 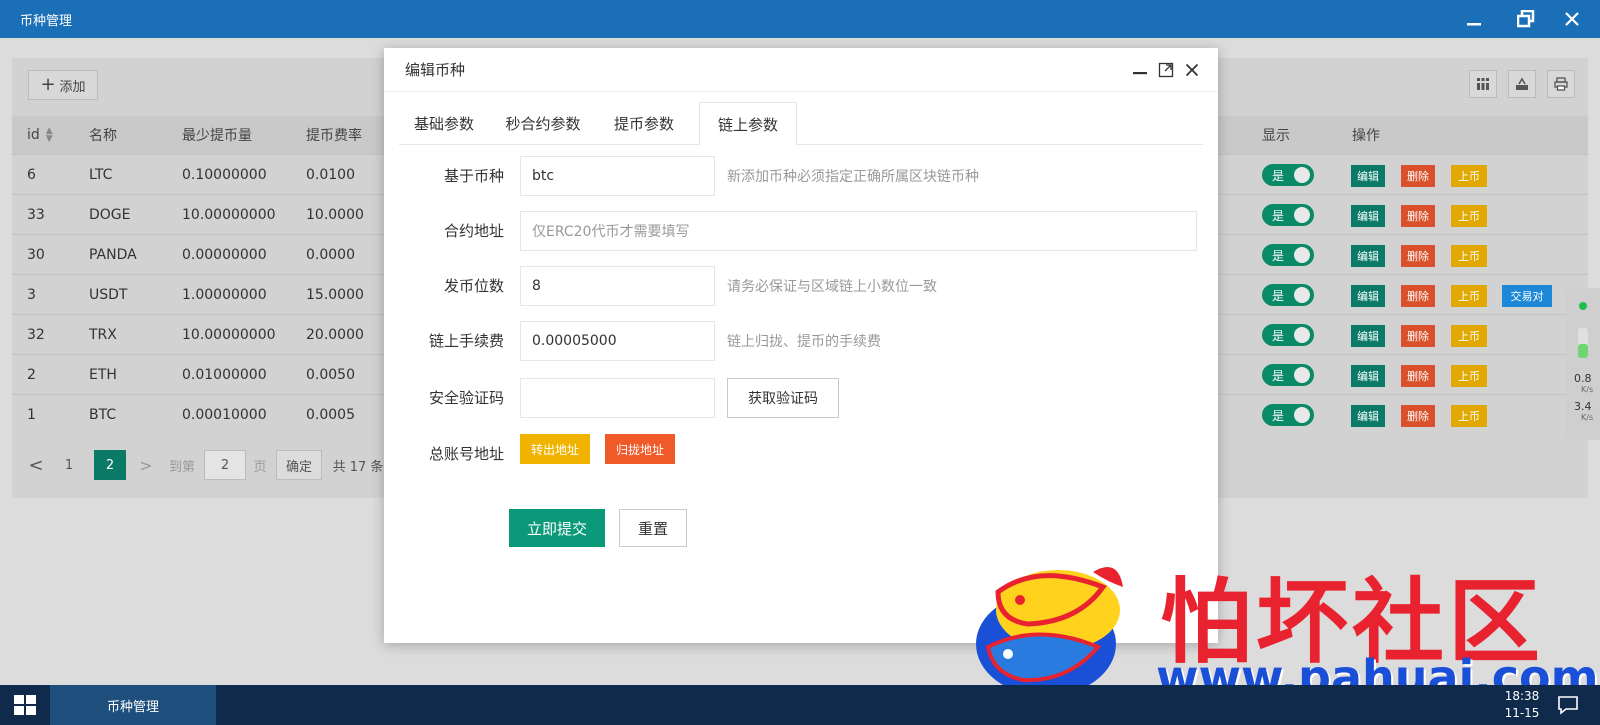 What do you see at coordinates (644, 123) in the screenshot?
I see `tab-withdraw: 提币参数` at bounding box center [644, 123].